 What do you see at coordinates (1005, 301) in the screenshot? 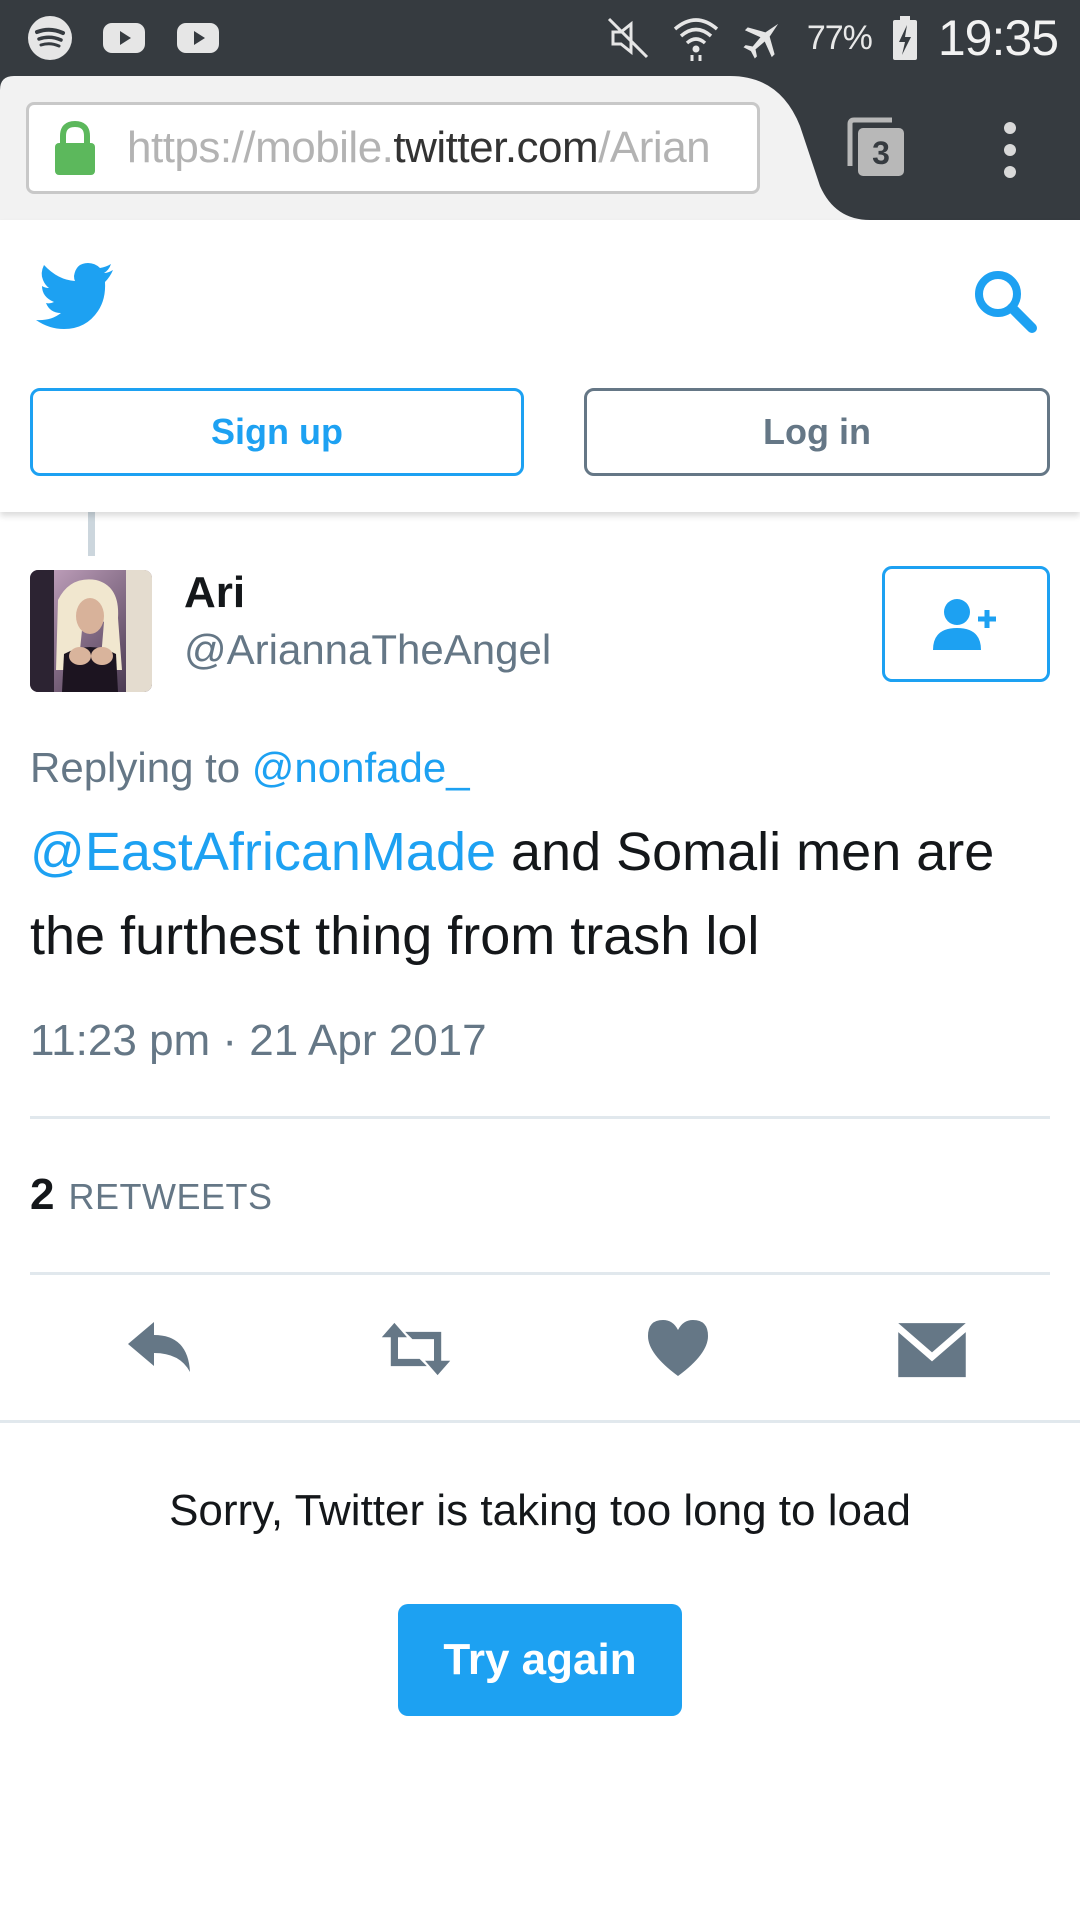
I see `search-icon` at bounding box center [1005, 301].